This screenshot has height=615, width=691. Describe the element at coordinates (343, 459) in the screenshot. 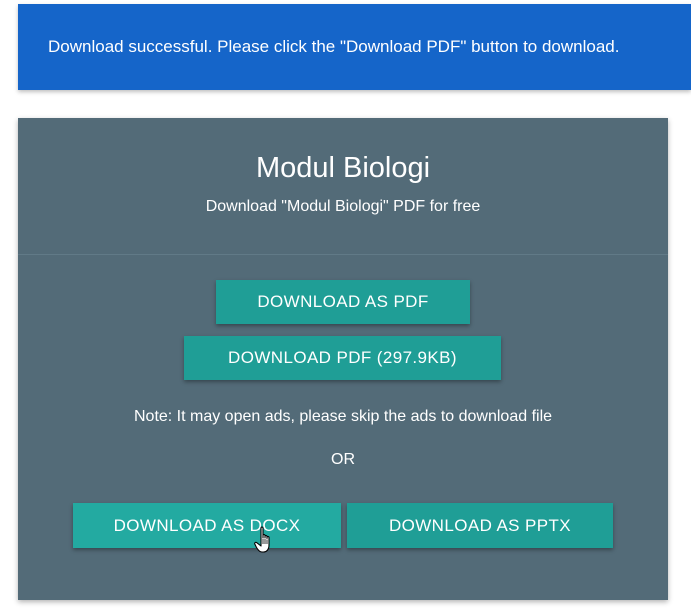

I see `or-divider-text: OR` at that location.